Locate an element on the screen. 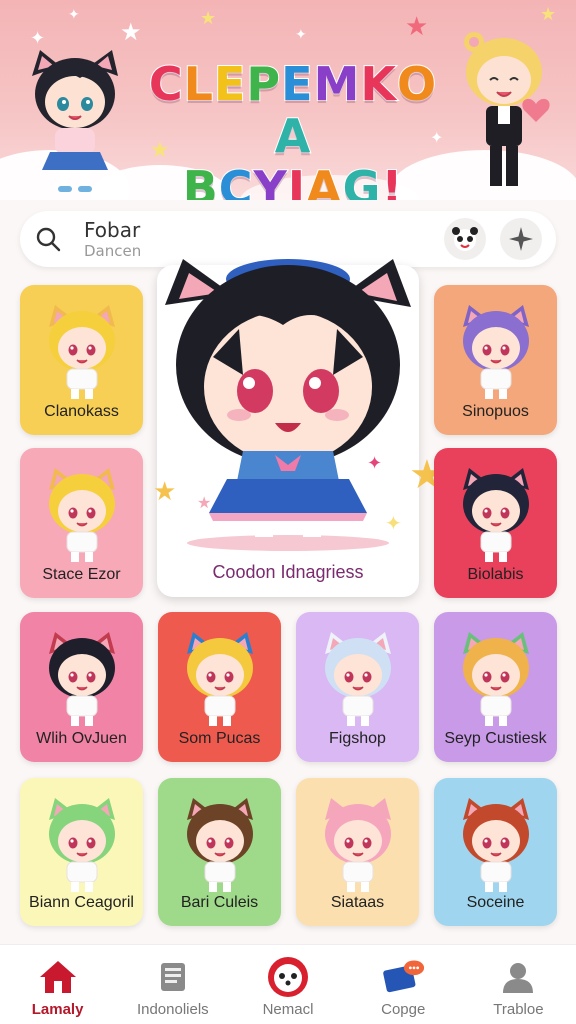 This screenshot has height=1024, width=576. nav-item-trabloe: Trabloe is located at coordinates (518, 984).